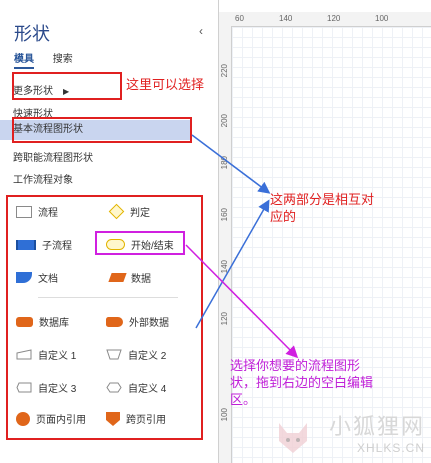 This screenshot has width=431, height=463. Describe the element at coordinates (63, 57) in the screenshot. I see `tab-search: 搜索` at that location.